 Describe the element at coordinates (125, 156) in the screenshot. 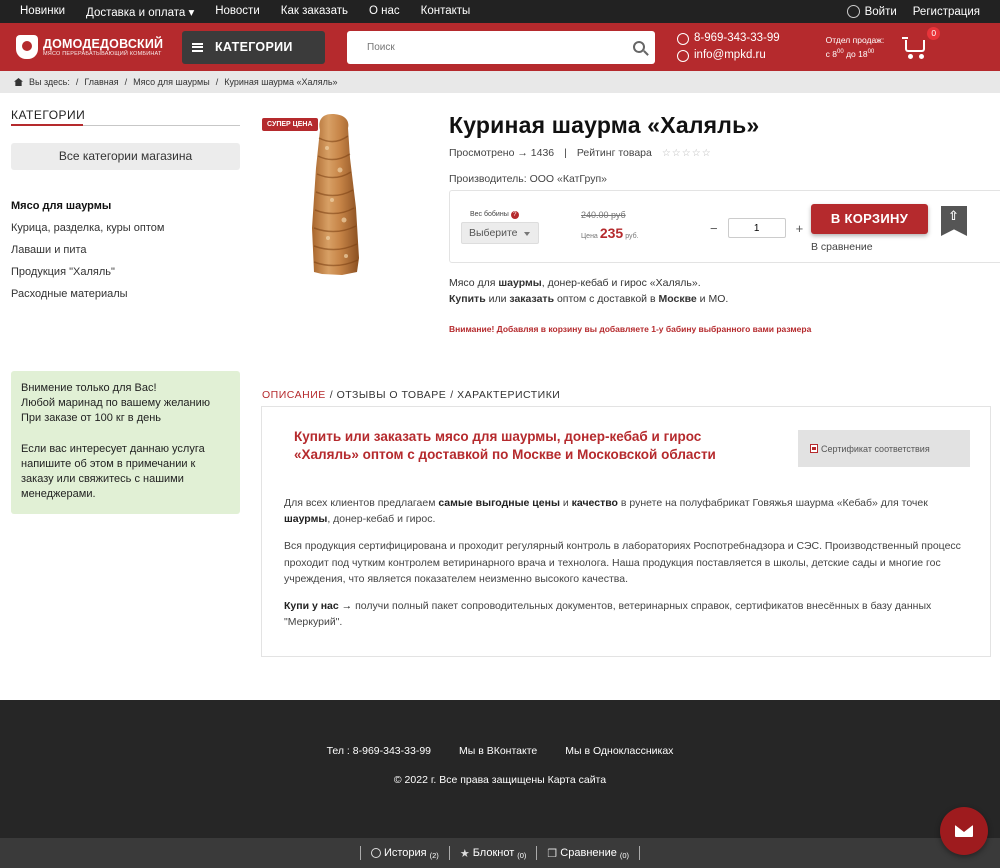

I see `all-categories-button: Все категории магазина` at that location.